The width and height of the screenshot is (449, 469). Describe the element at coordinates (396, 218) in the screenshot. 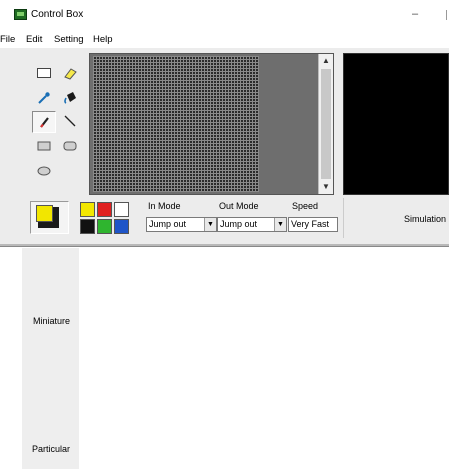

I see `simulation-button: Simulation` at that location.